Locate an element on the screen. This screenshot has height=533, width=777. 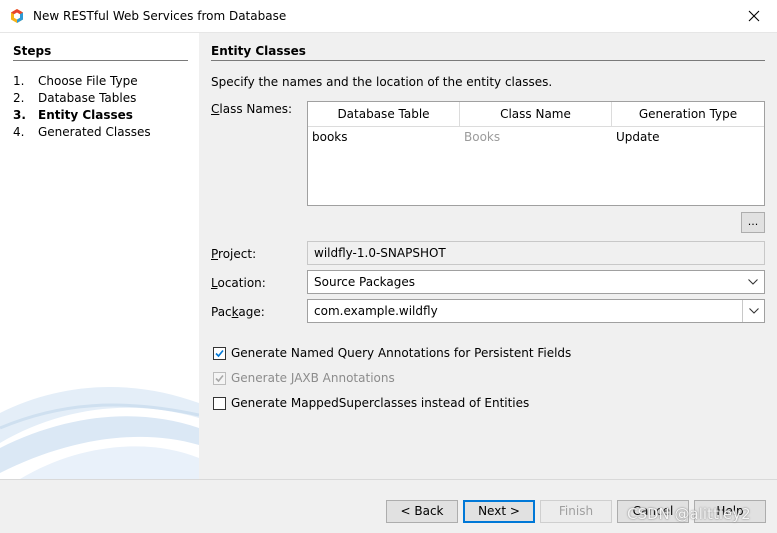
package-combobox: com.example.wildfly is located at coordinates (536, 311).